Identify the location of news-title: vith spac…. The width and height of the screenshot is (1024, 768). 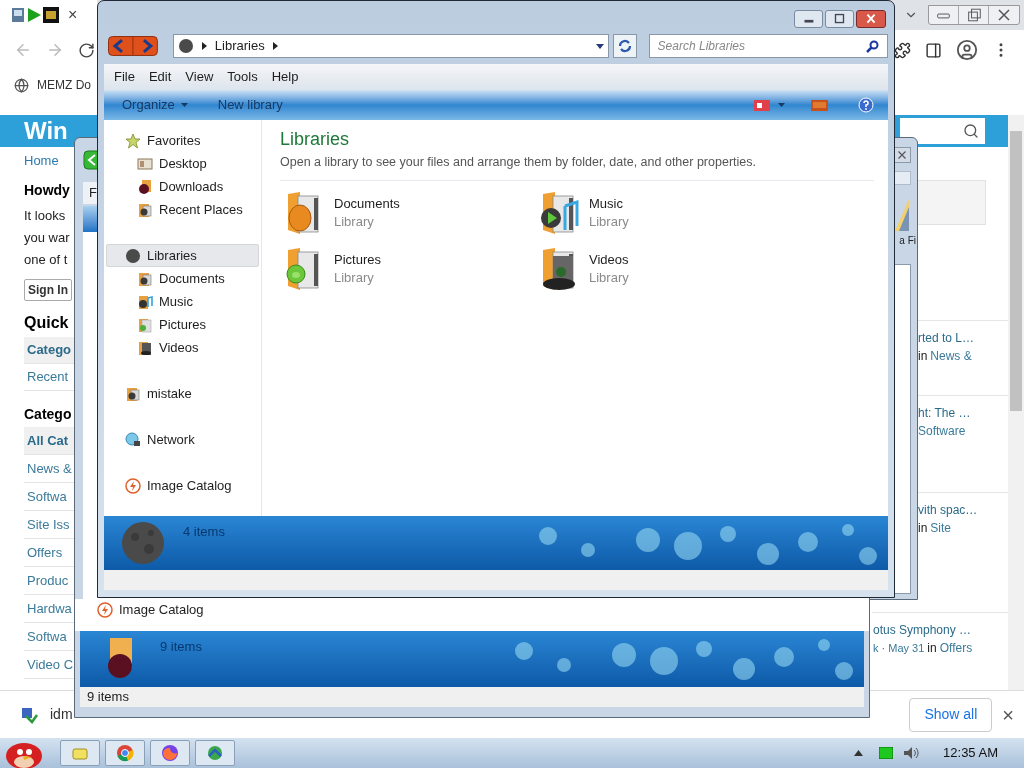
(963, 510).